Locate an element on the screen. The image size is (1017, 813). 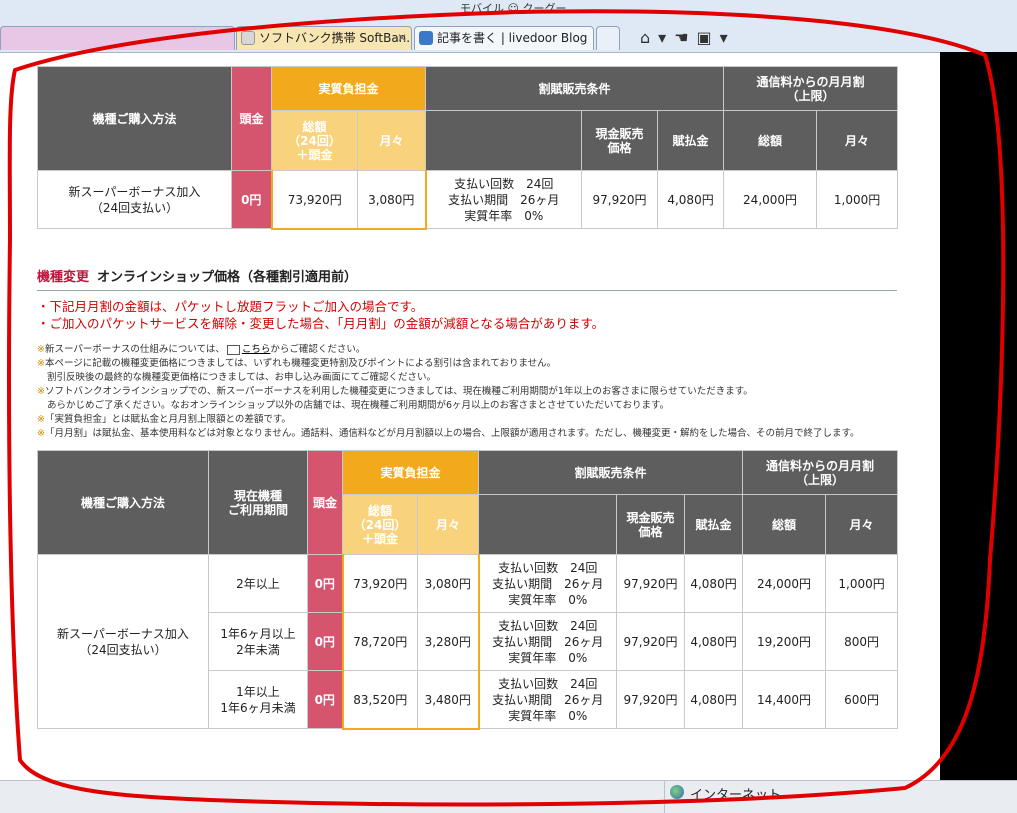
globe-icon is located at coordinates (677, 792).